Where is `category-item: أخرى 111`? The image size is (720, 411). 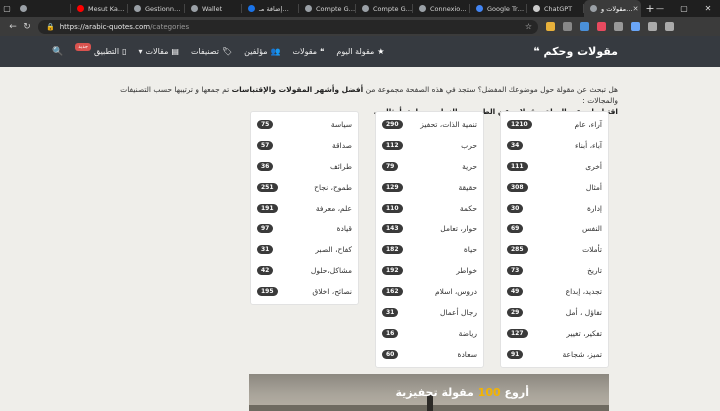 category-item: أخرى 111 is located at coordinates (554, 166).